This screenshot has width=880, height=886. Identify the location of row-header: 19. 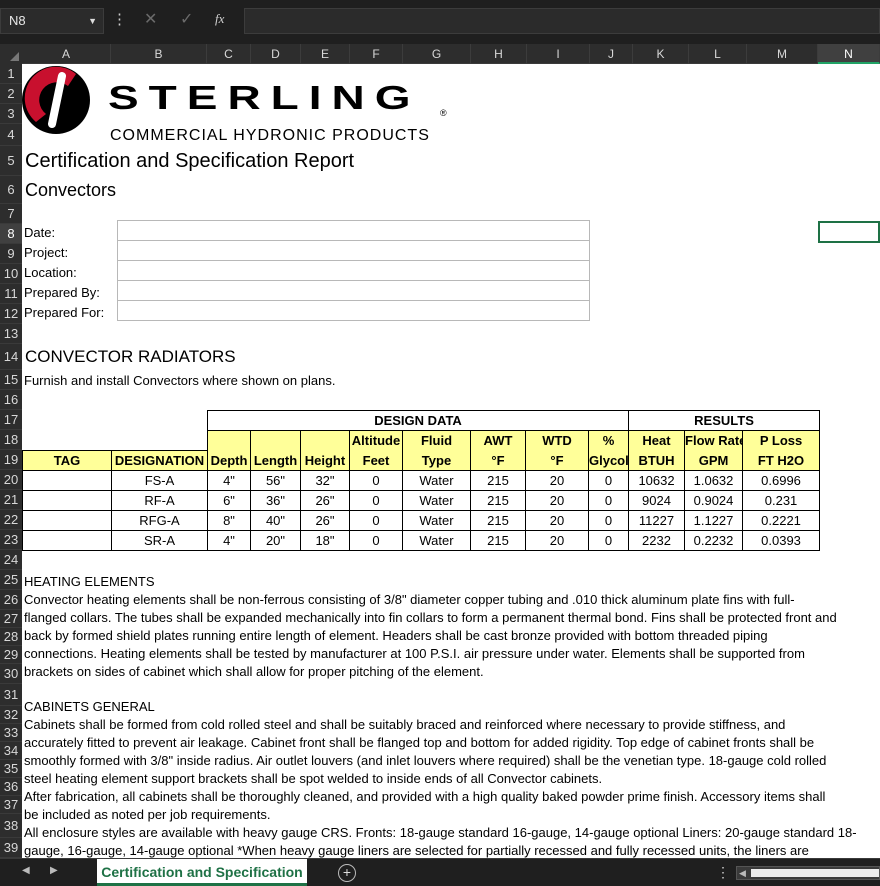
(11, 460).